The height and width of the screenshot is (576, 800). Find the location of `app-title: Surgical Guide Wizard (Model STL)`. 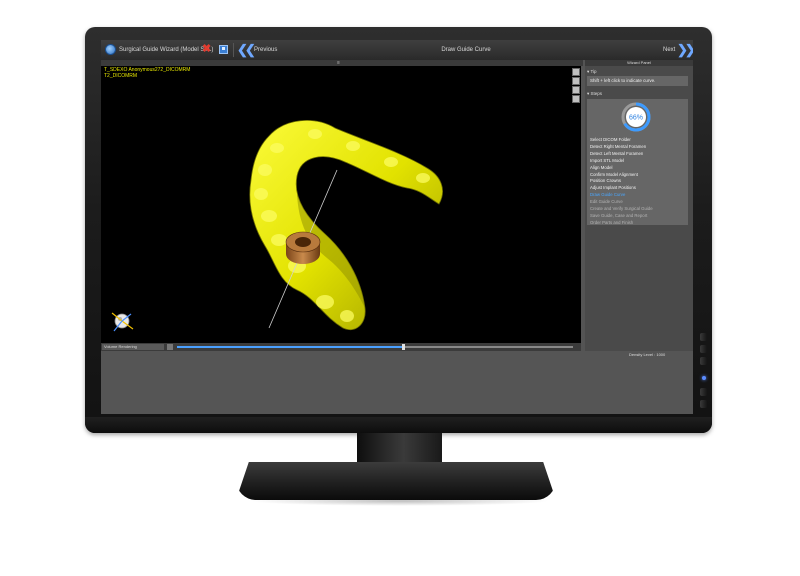

app-title: Surgical Guide Wizard (Model STL) is located at coordinates (166, 50).